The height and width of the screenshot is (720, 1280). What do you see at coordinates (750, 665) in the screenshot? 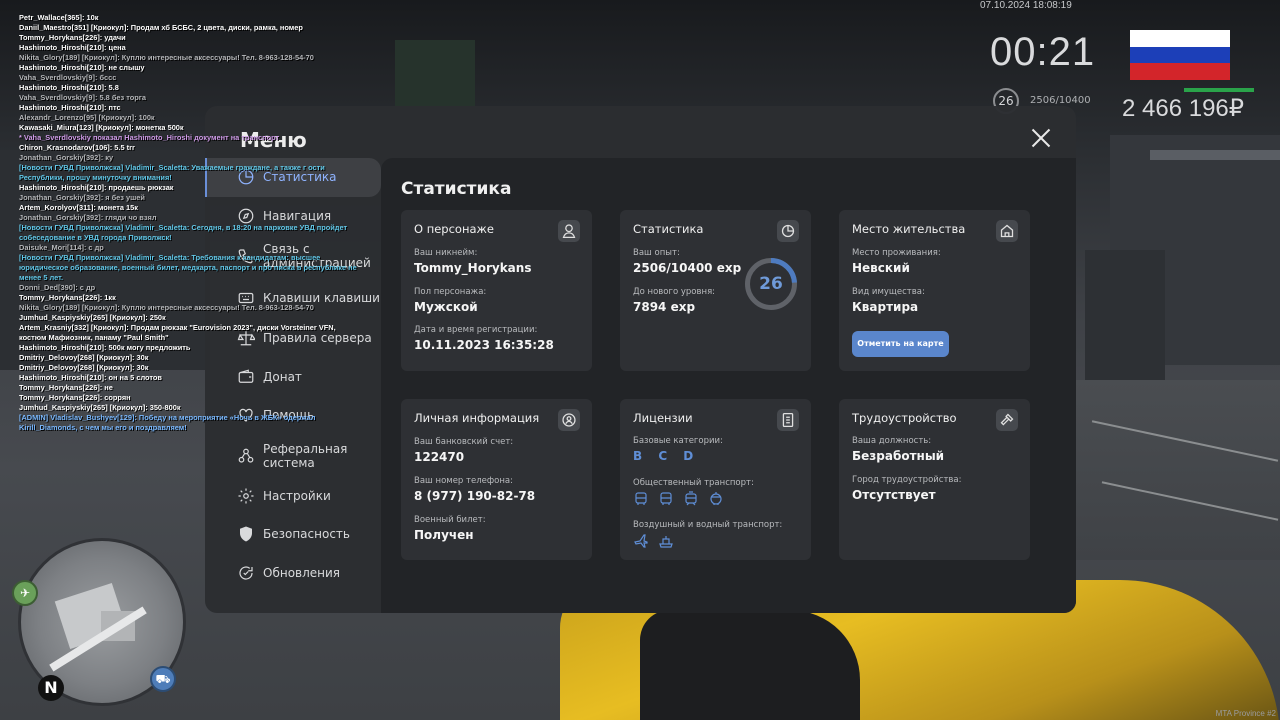
I see `car-interior` at bounding box center [750, 665].